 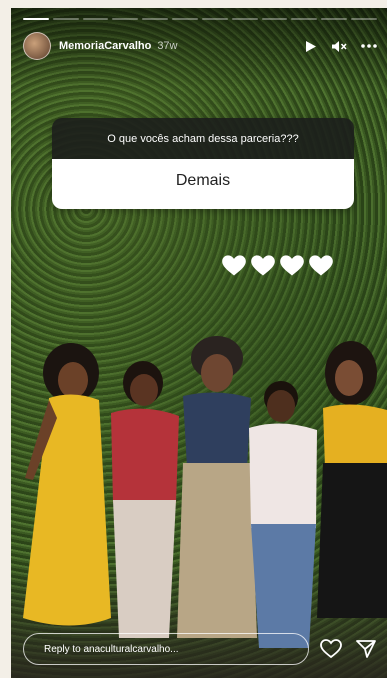 What do you see at coordinates (369, 46) in the screenshot?
I see `more-icon` at bounding box center [369, 46].